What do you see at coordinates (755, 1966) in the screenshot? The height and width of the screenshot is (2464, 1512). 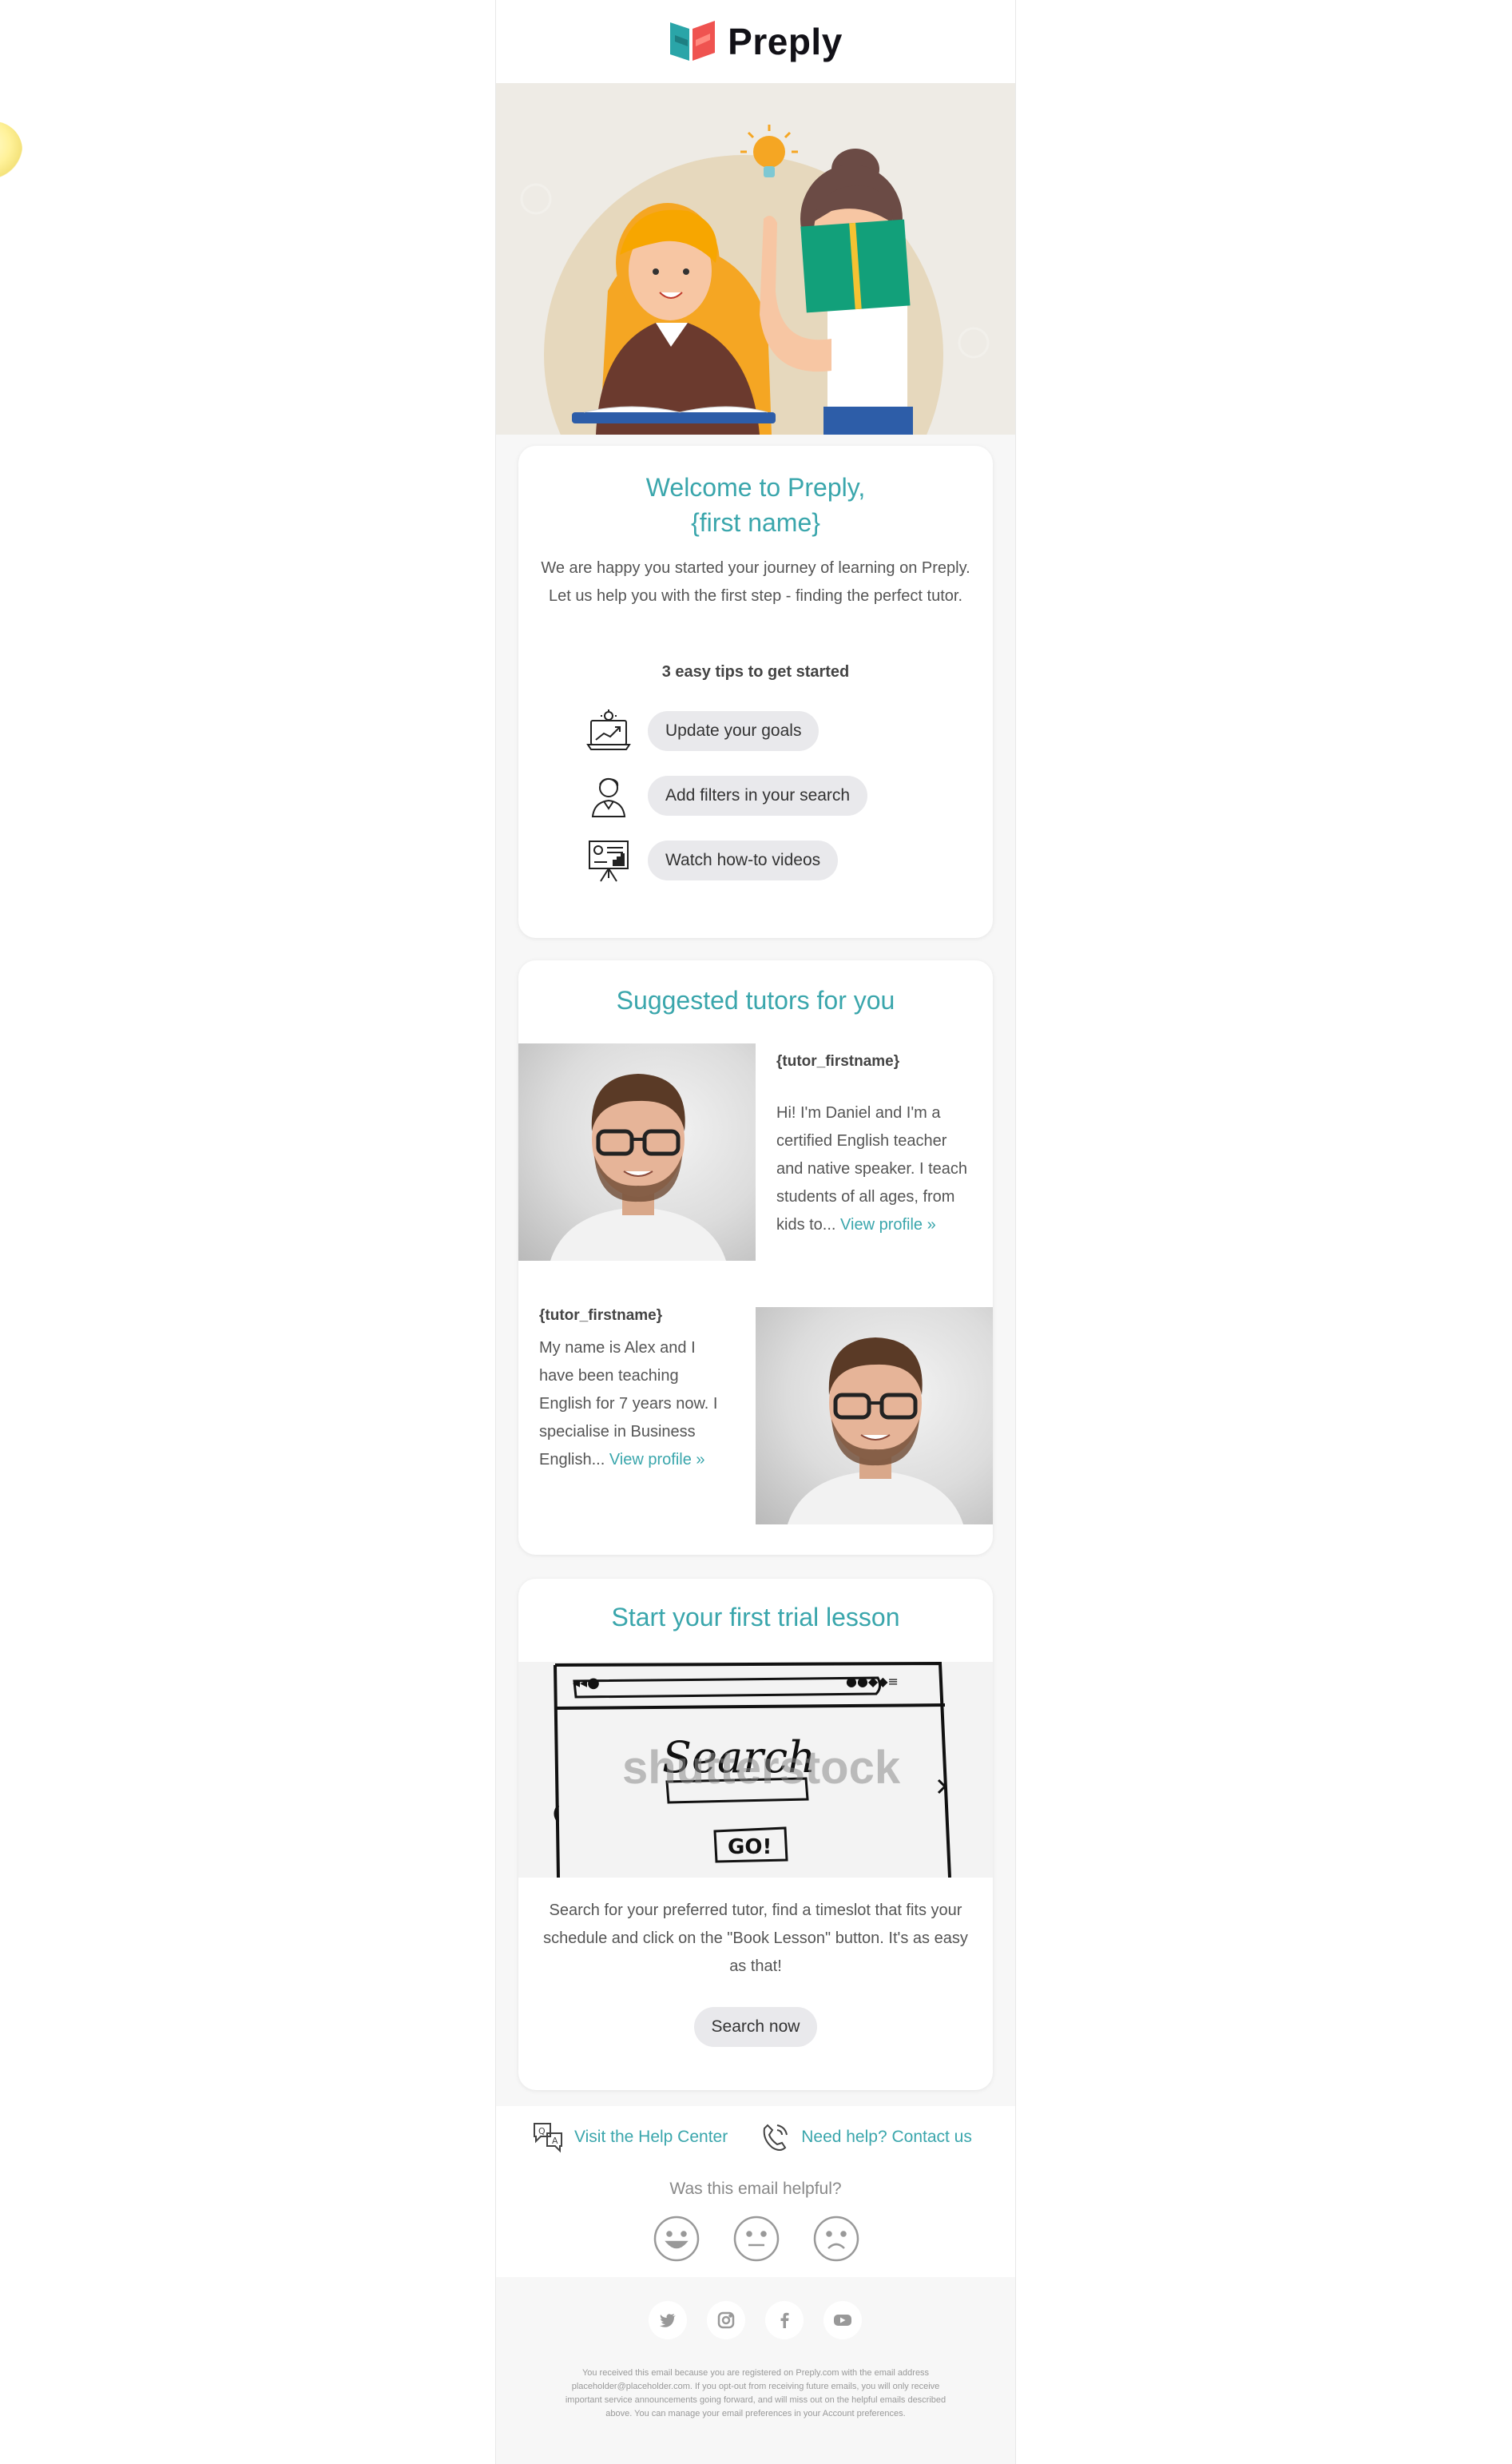 I see `trial-text-line: as that!` at bounding box center [755, 1966].